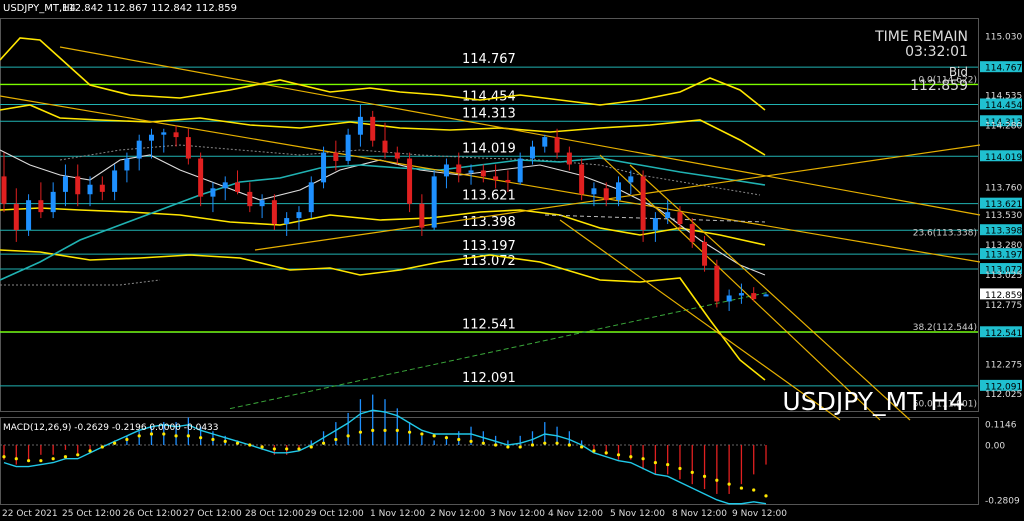  I want to click on time-tick: 27 Oct 12:00, so click(212, 514).